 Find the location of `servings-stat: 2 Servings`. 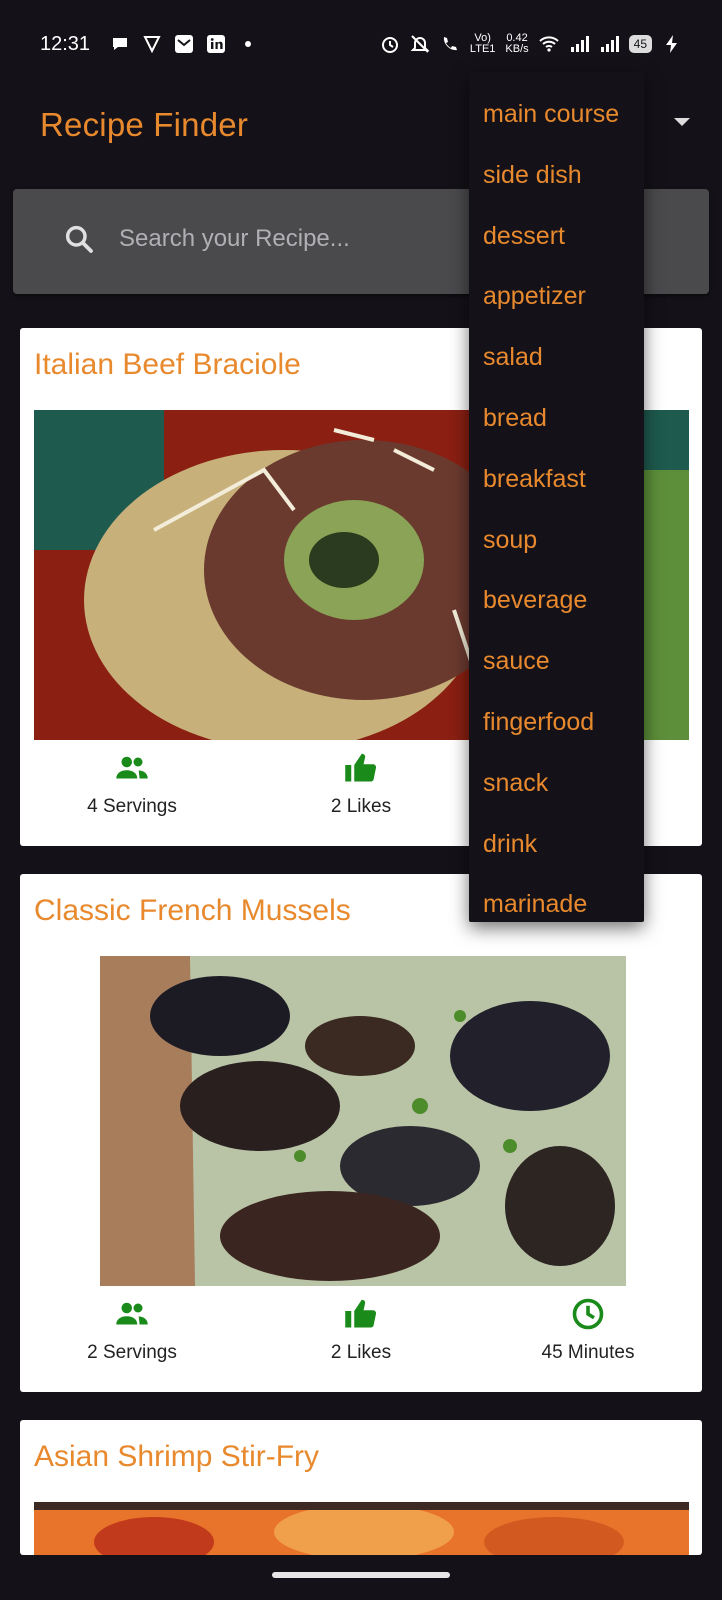

servings-stat: 2 Servings is located at coordinates (132, 1328).